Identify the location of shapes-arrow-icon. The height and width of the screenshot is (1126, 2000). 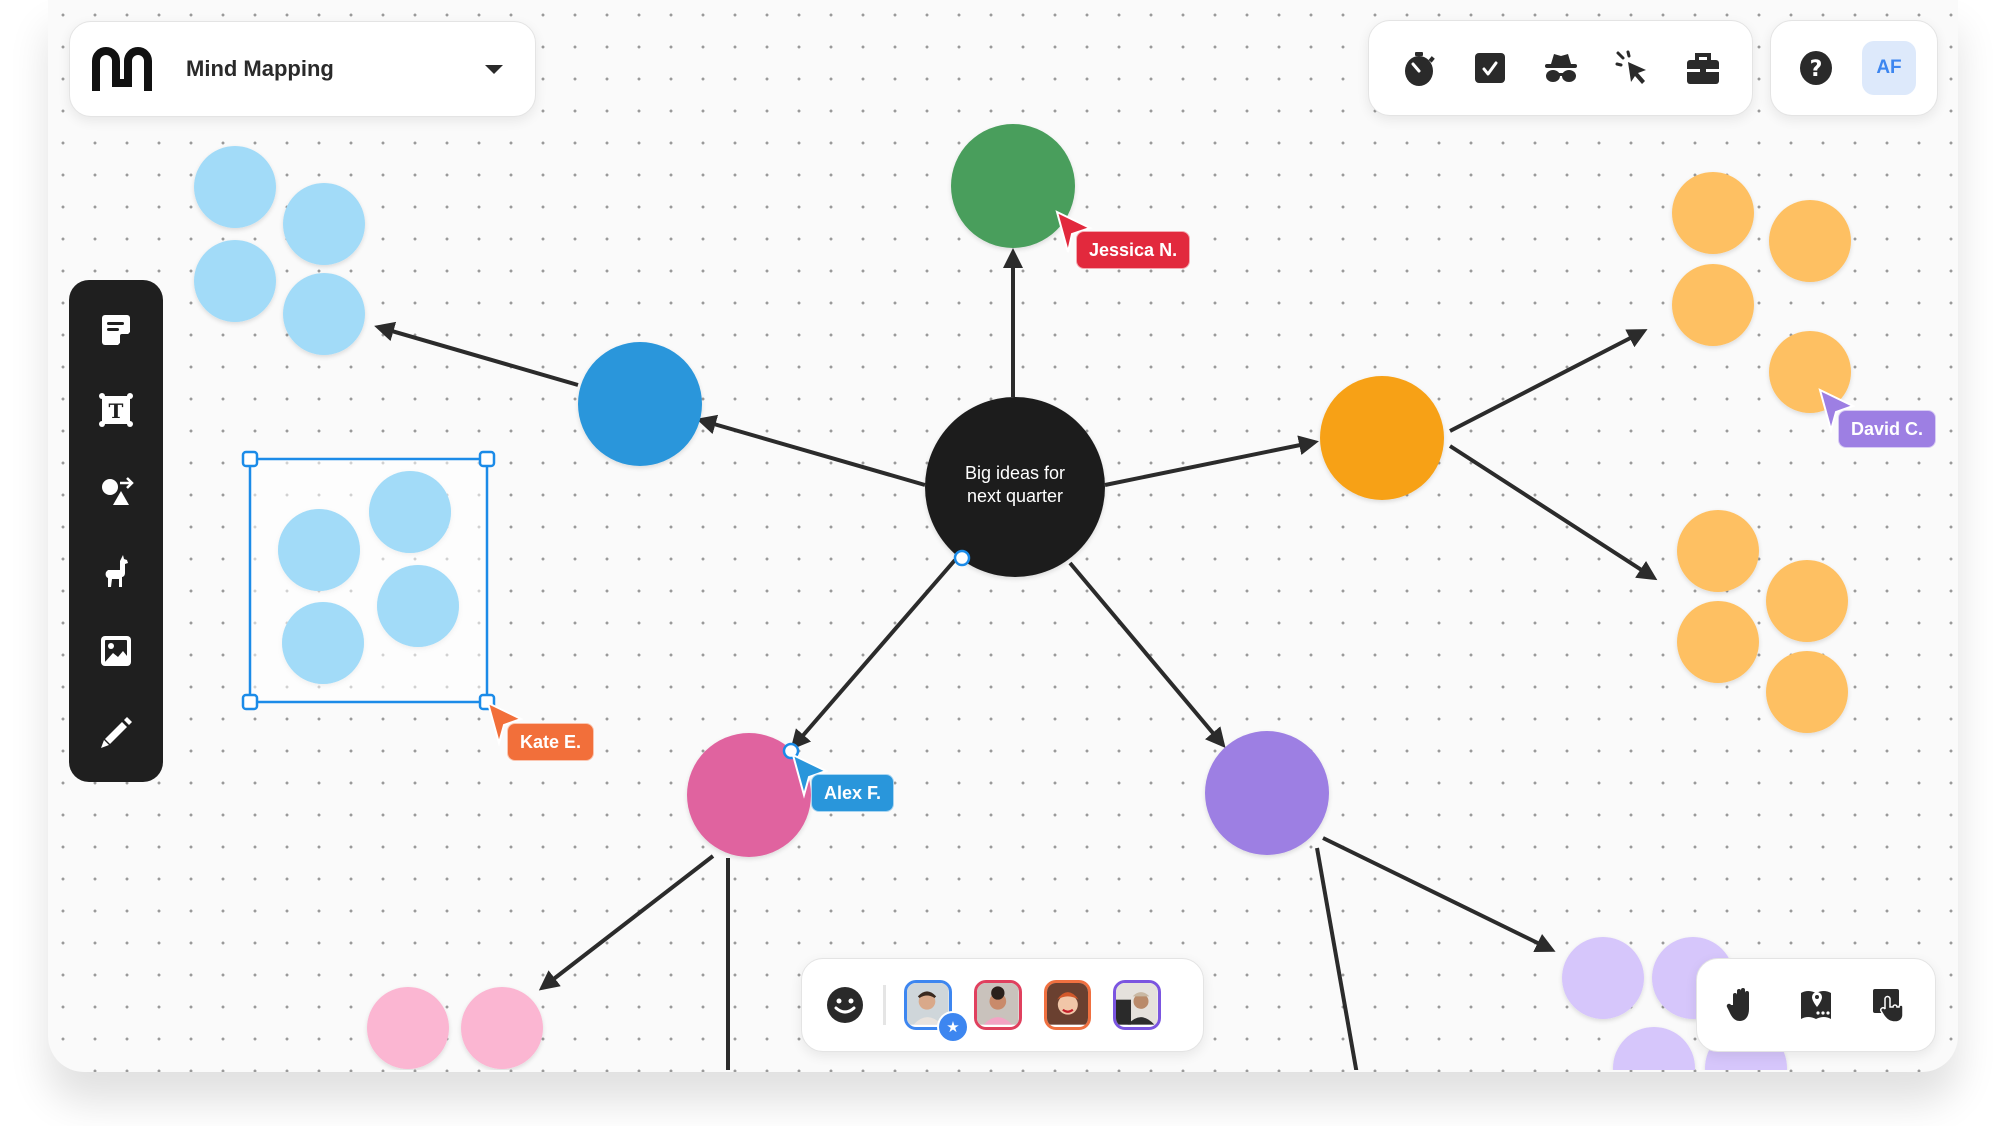
(116, 491).